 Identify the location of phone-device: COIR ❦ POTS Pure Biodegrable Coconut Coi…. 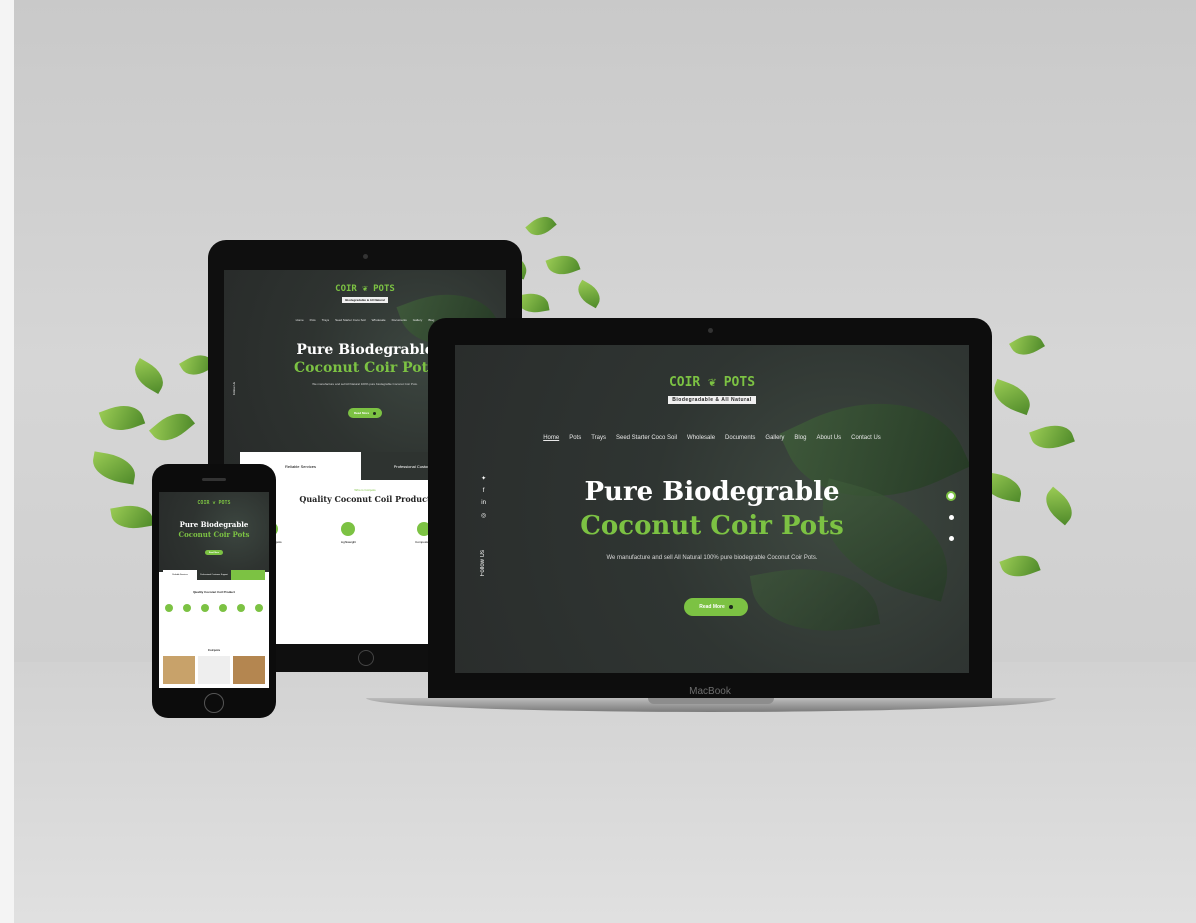
(214, 591).